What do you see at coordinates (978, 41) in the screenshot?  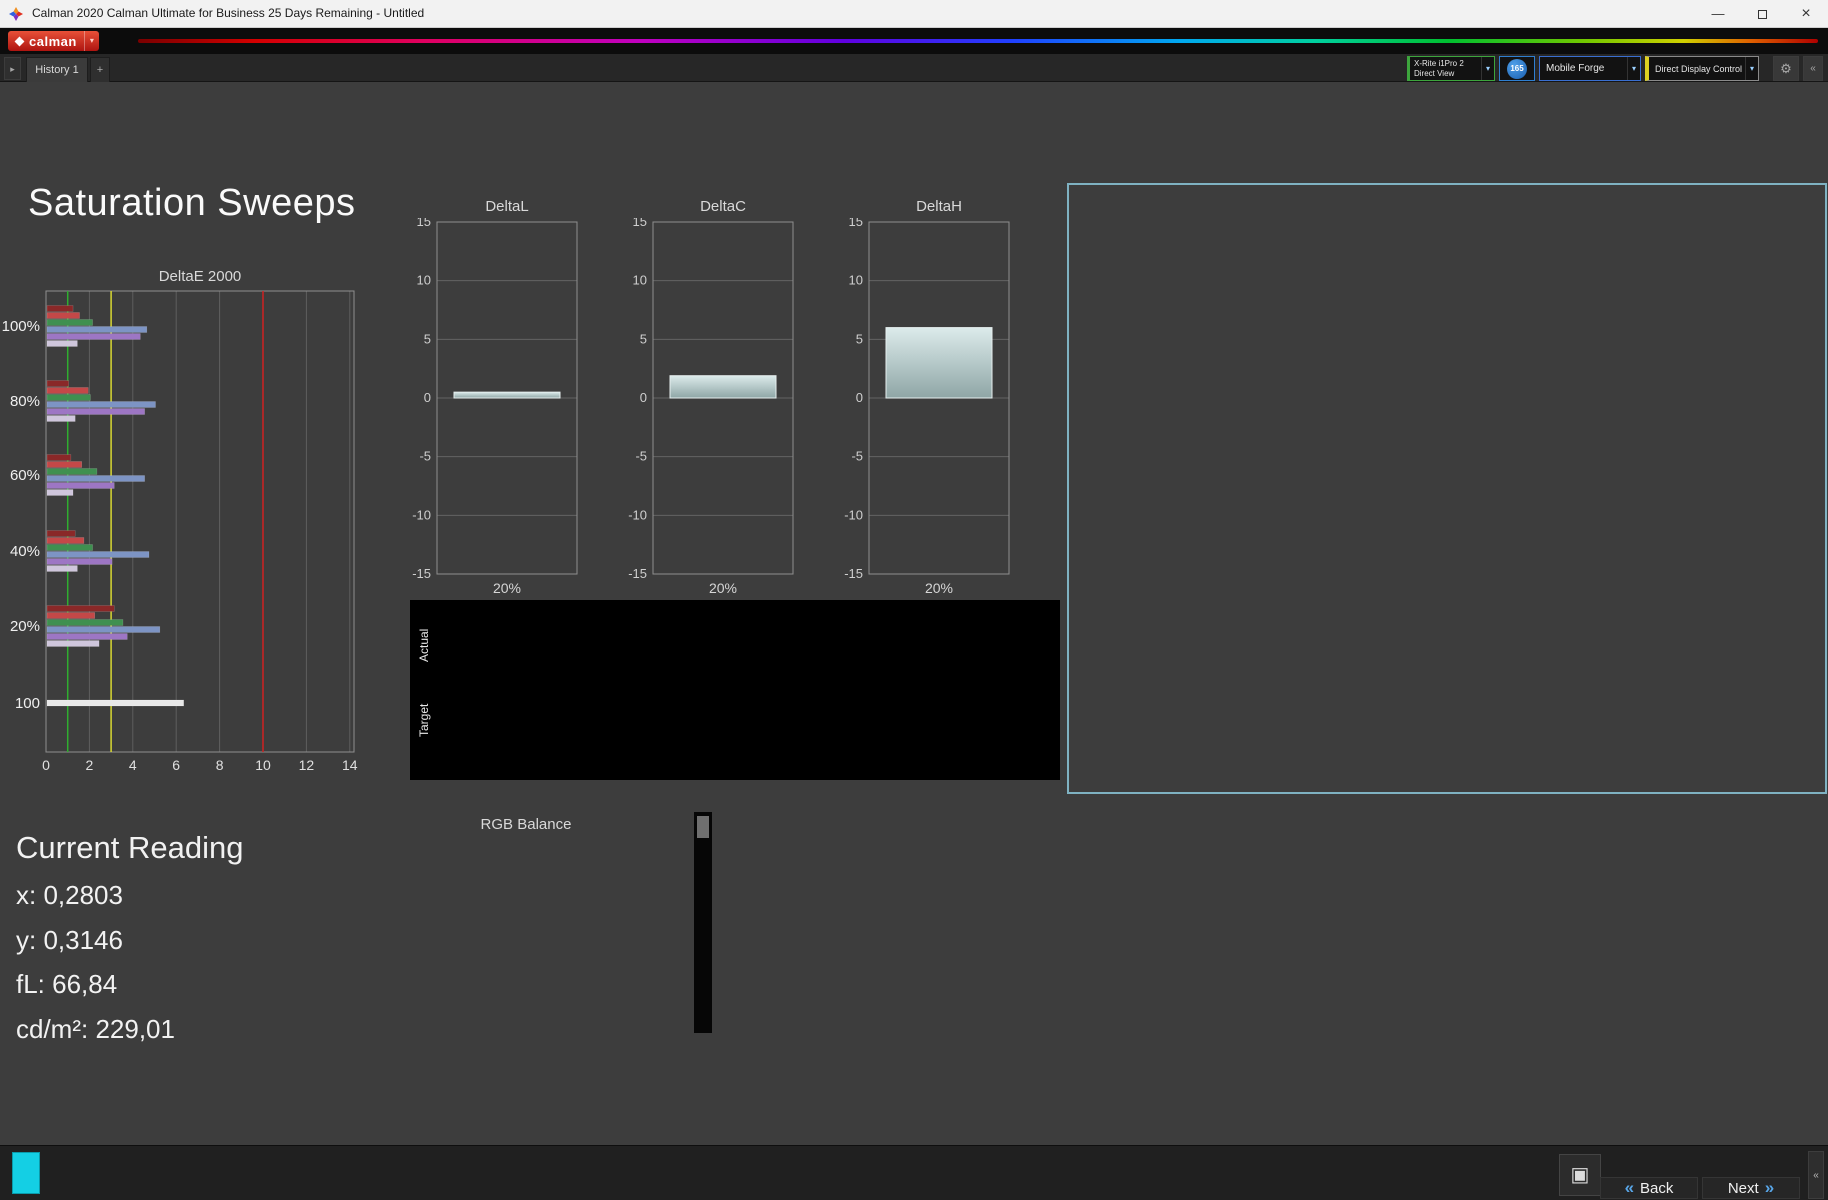 I see `spectrum-divider` at bounding box center [978, 41].